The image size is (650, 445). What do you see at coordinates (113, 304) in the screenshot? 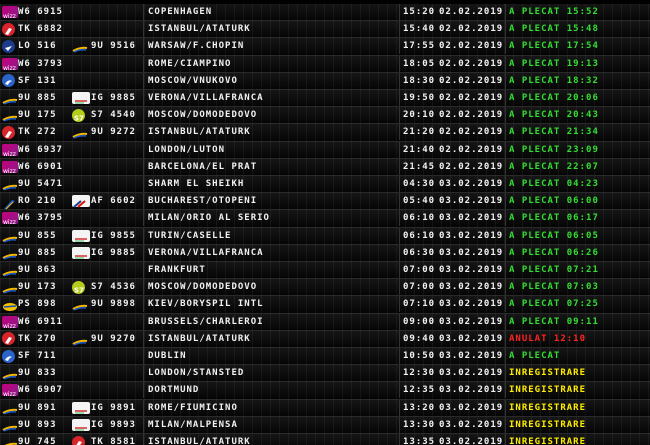
I see `codeshare-code: 9U 9898` at bounding box center [113, 304].